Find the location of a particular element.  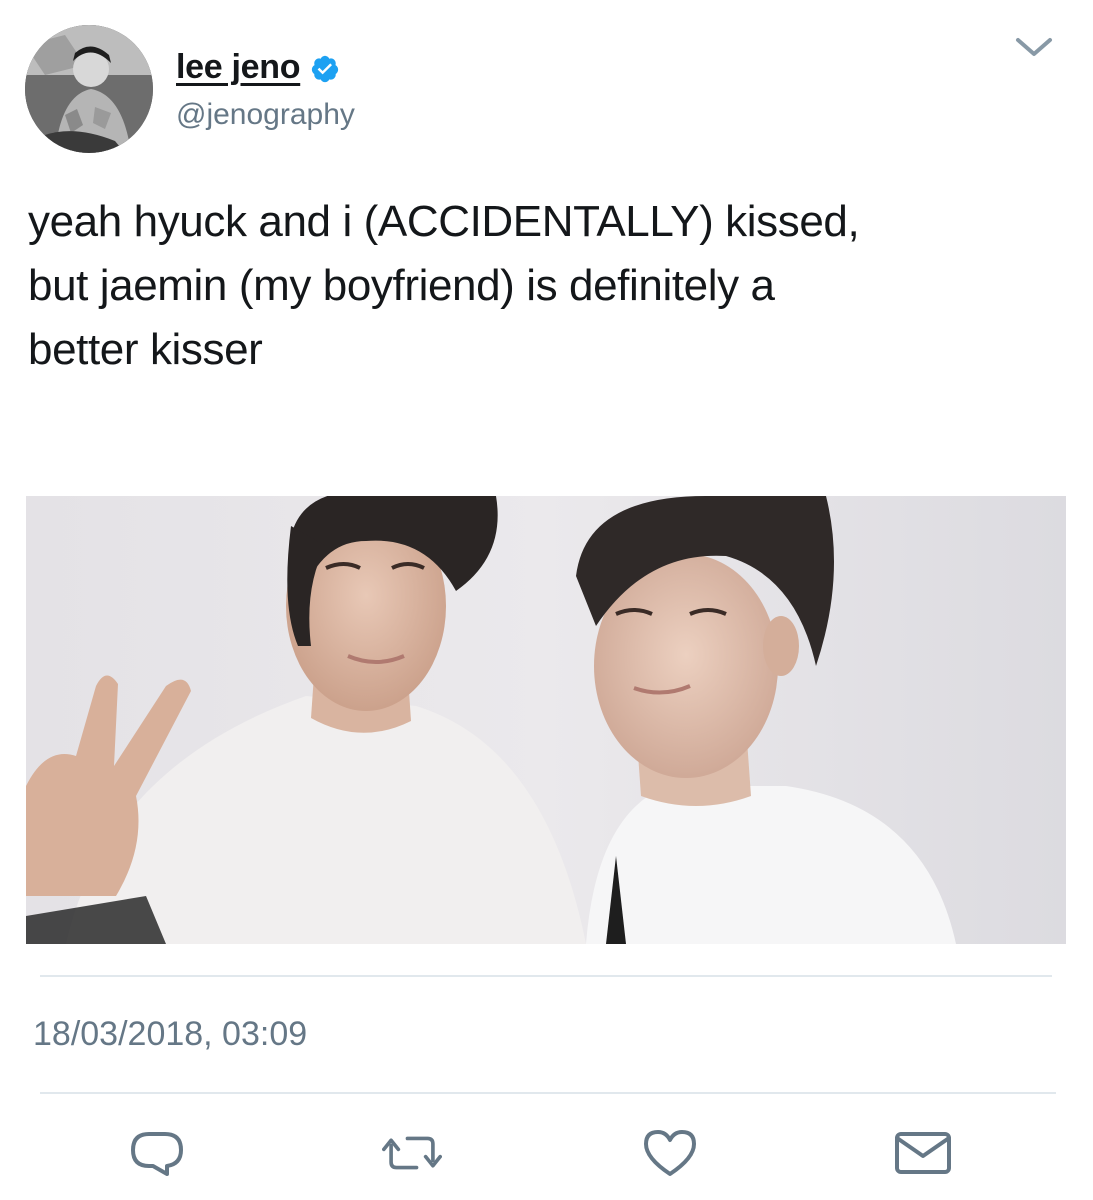

like-button is located at coordinates (670, 1153).